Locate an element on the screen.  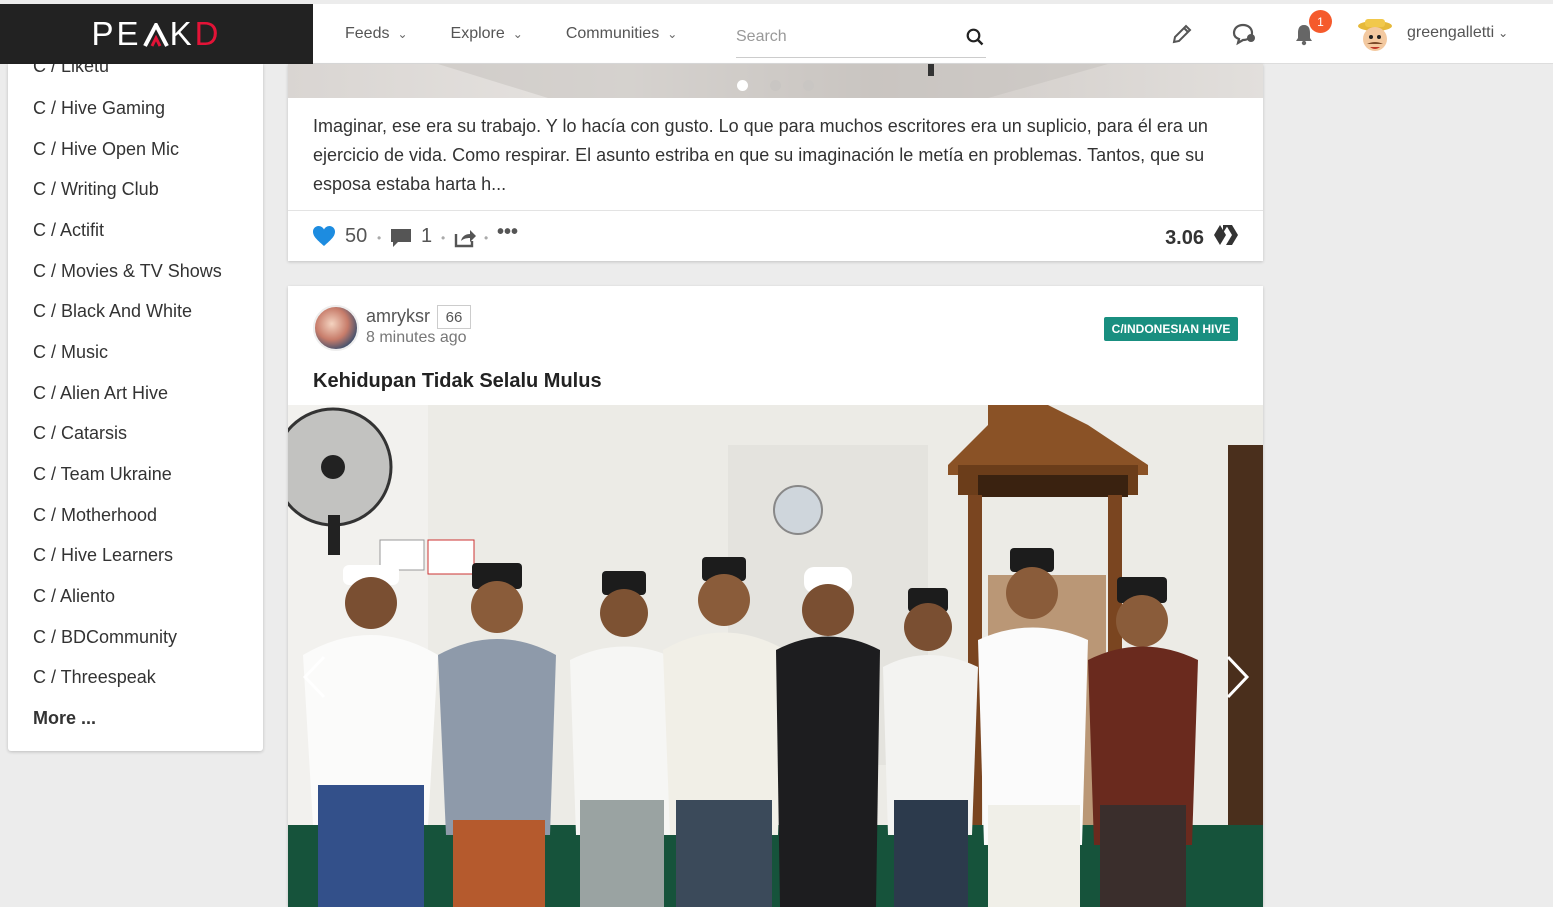
comment-count: 1 is located at coordinates (426, 236).